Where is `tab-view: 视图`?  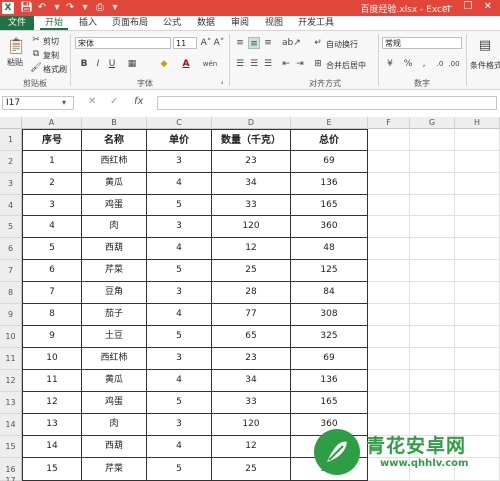 tab-view: 视图 is located at coordinates (274, 23).